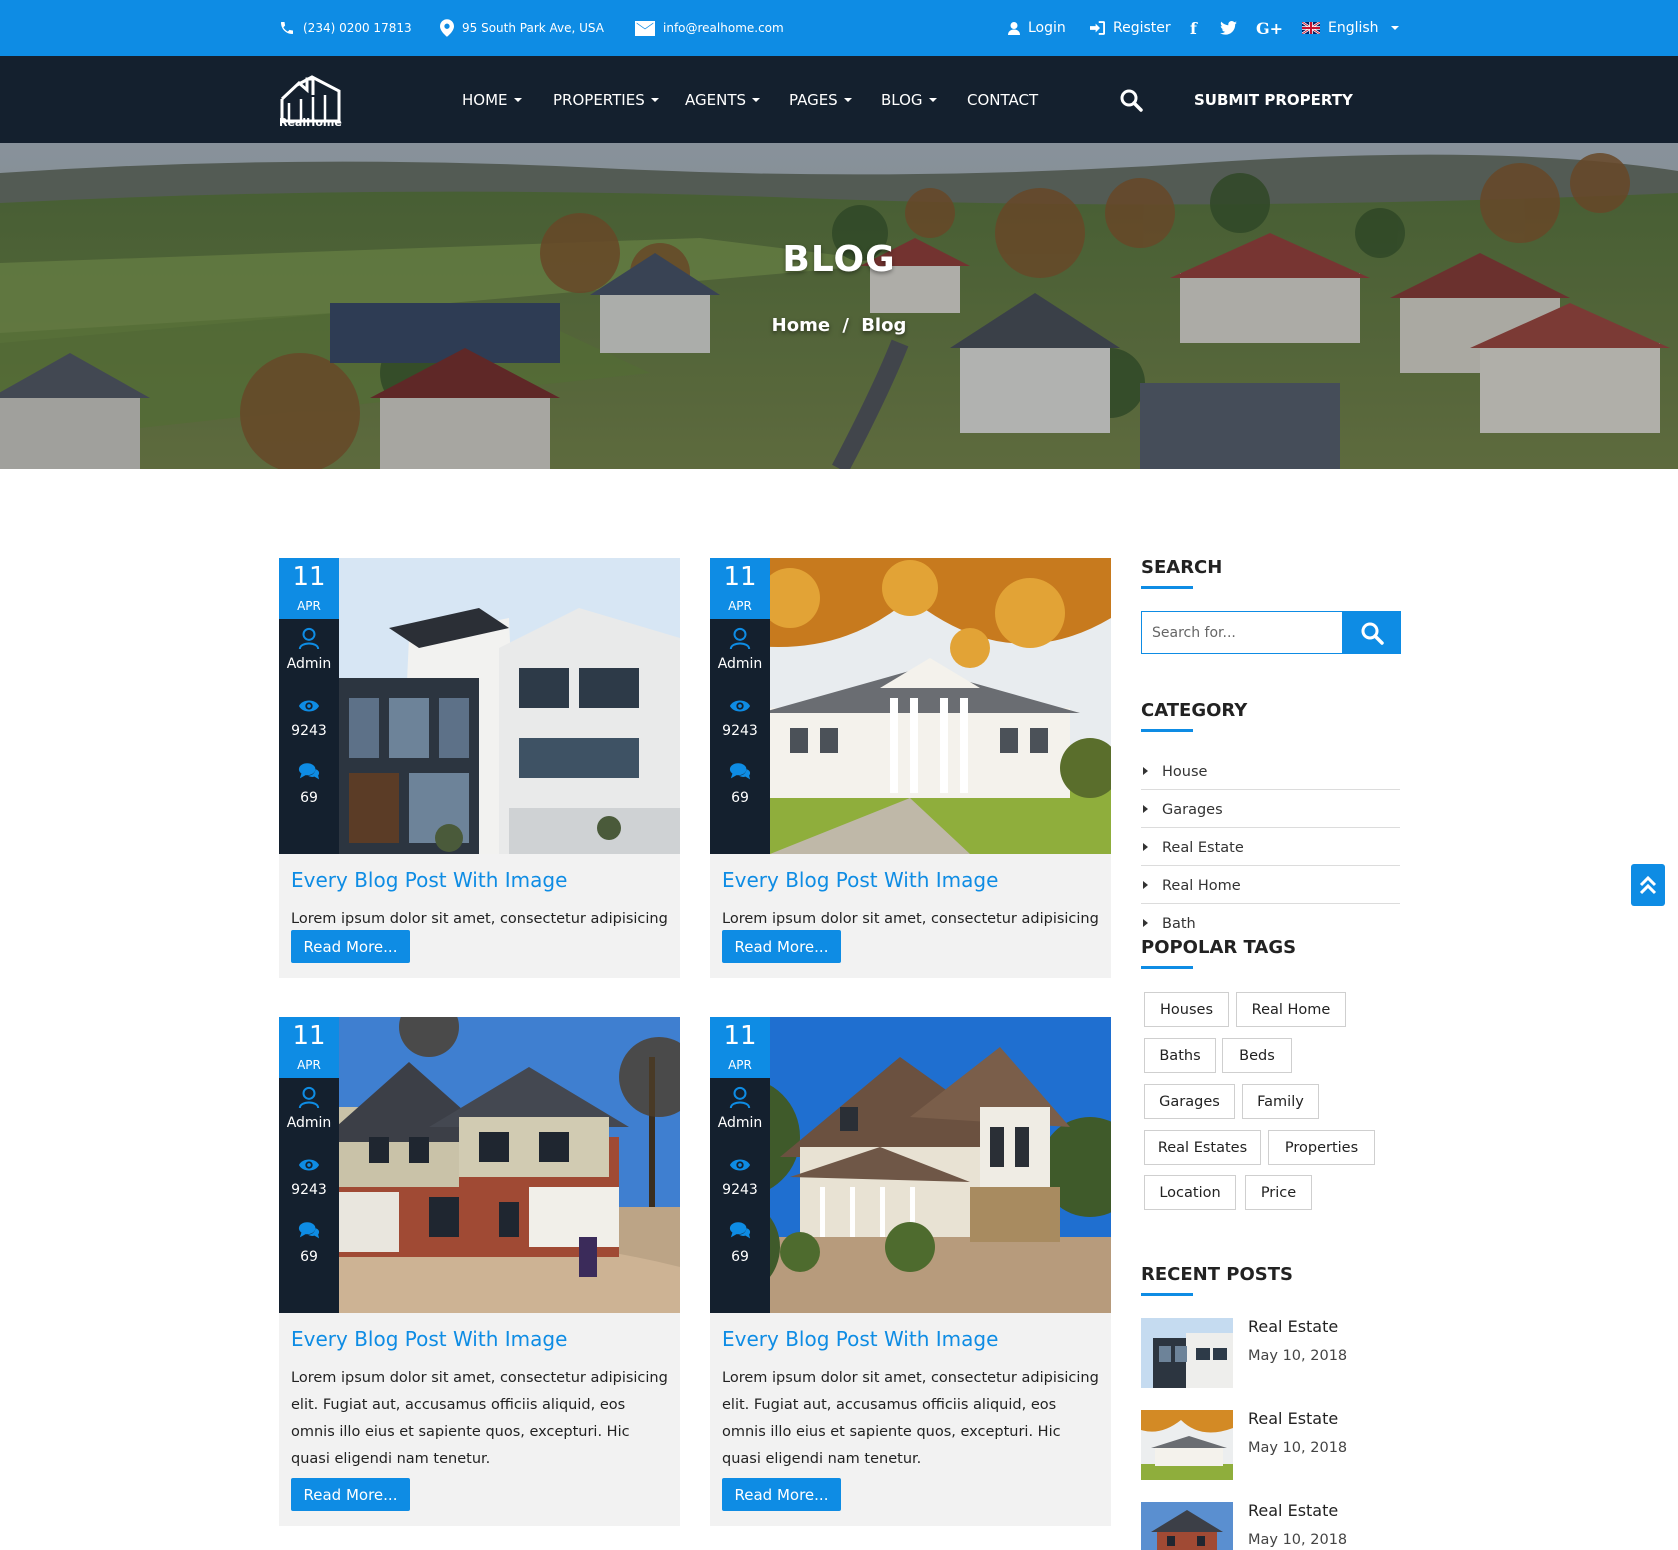  I want to click on nav-agents-label: AGENTS, so click(716, 99).